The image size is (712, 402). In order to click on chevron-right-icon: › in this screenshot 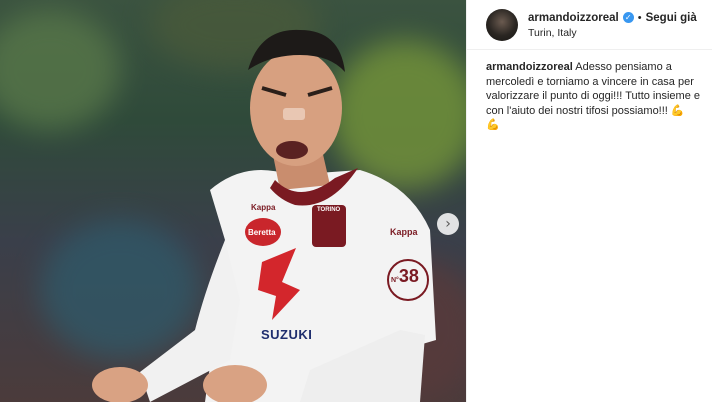, I will do `click(448, 224)`.